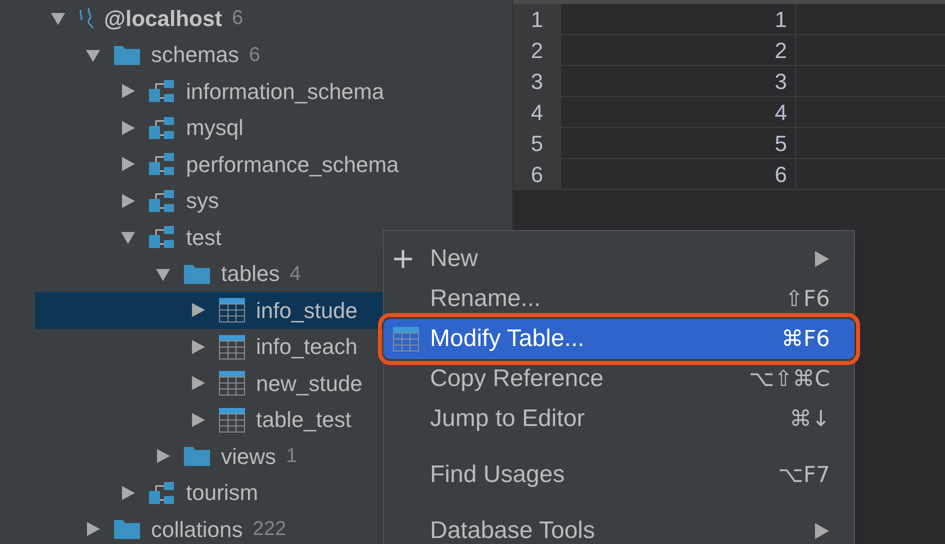  Describe the element at coordinates (678, 81) in the screenshot. I see `table-cell: 3` at that location.